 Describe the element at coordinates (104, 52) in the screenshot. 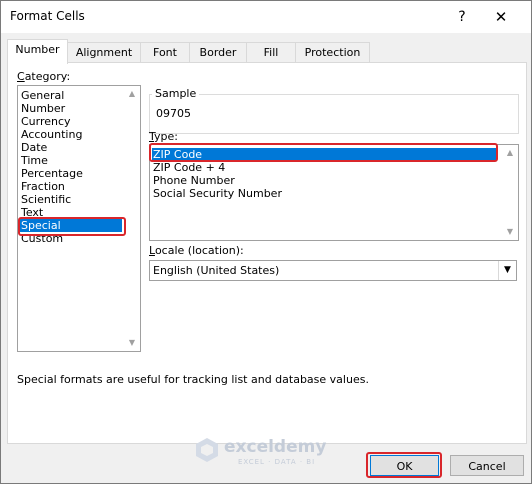

I see `tab-alignment: Alignment` at that location.